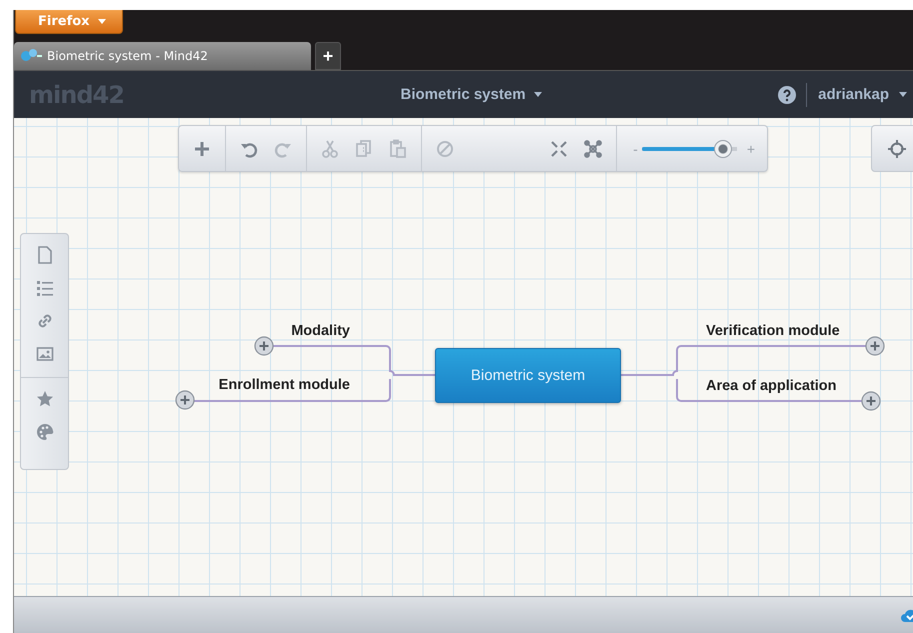  I want to click on topic-node: Area of application, so click(771, 386).